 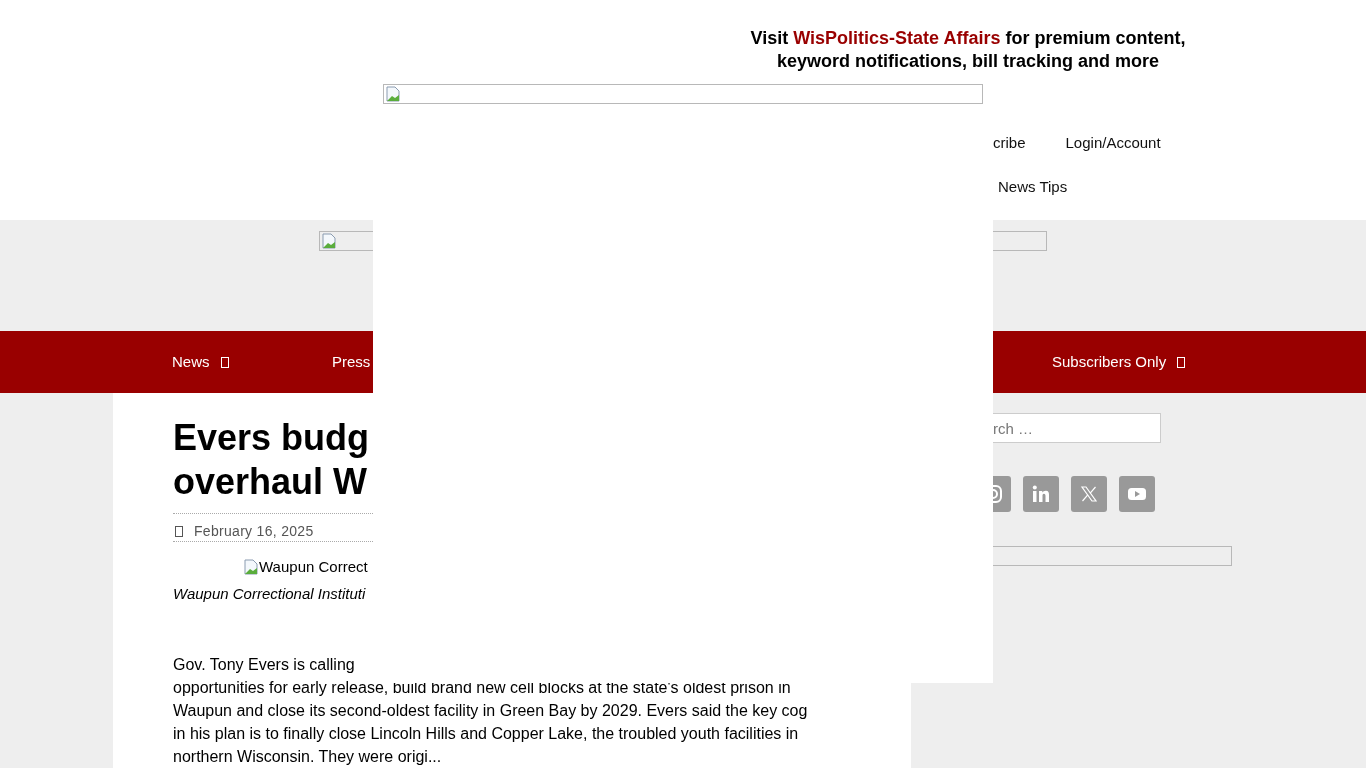 I want to click on header-link: Login/Account, so click(x=1113, y=143).